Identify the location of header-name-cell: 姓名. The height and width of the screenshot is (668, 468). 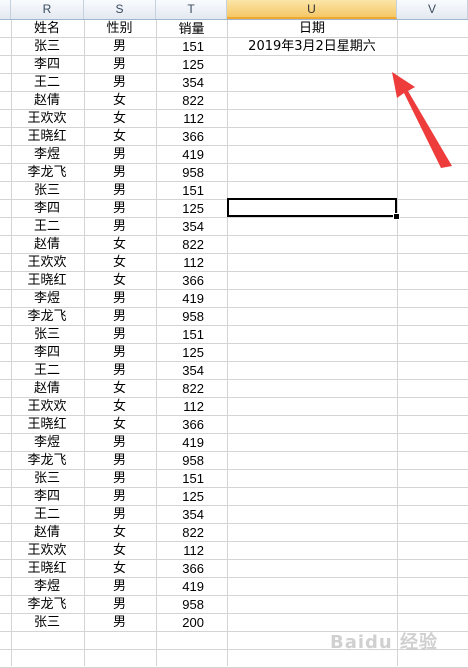
(47, 28).